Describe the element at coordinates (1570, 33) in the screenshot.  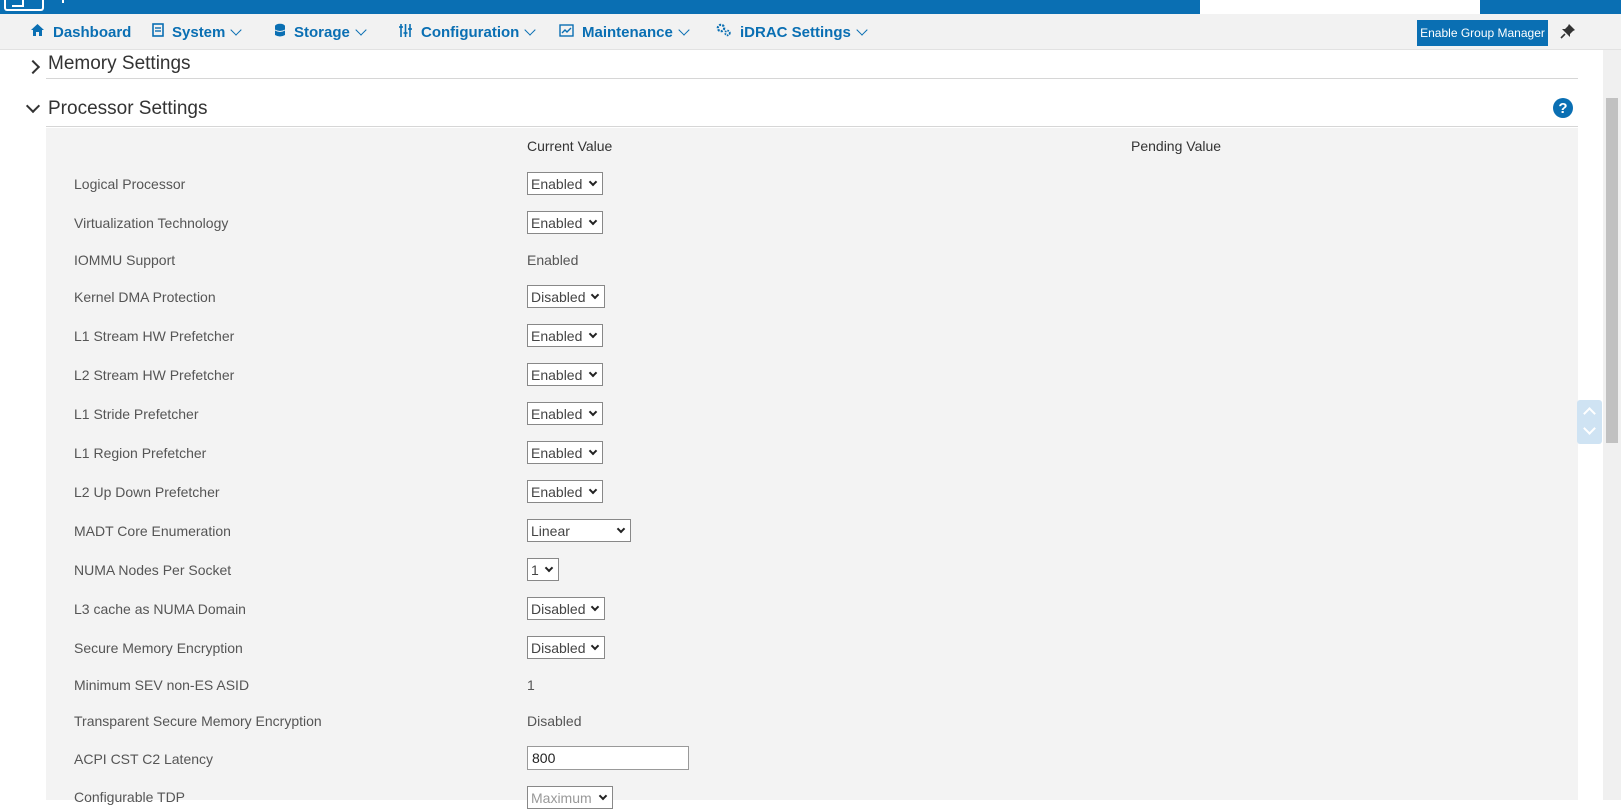
I see `pin-icon` at that location.